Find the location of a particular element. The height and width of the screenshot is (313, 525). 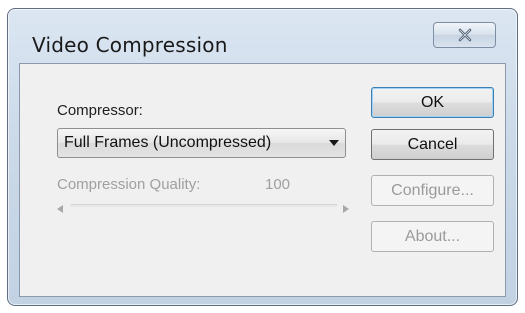

cancel-button: Cancel is located at coordinates (432, 144).